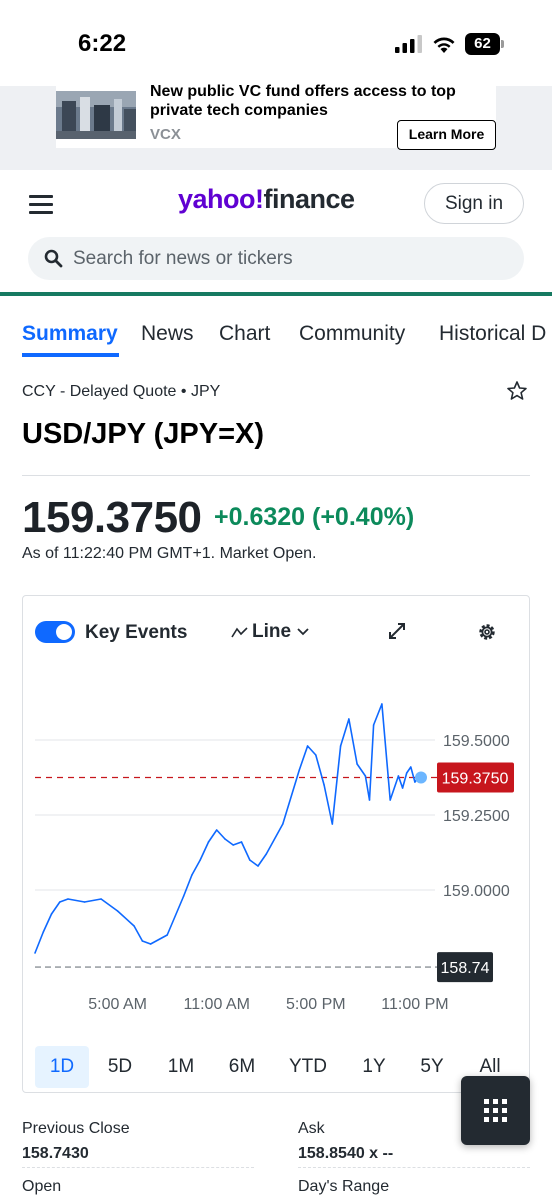 The width and height of the screenshot is (552, 1200). Describe the element at coordinates (244, 334) in the screenshot. I see `tab-chart: Chart` at that location.